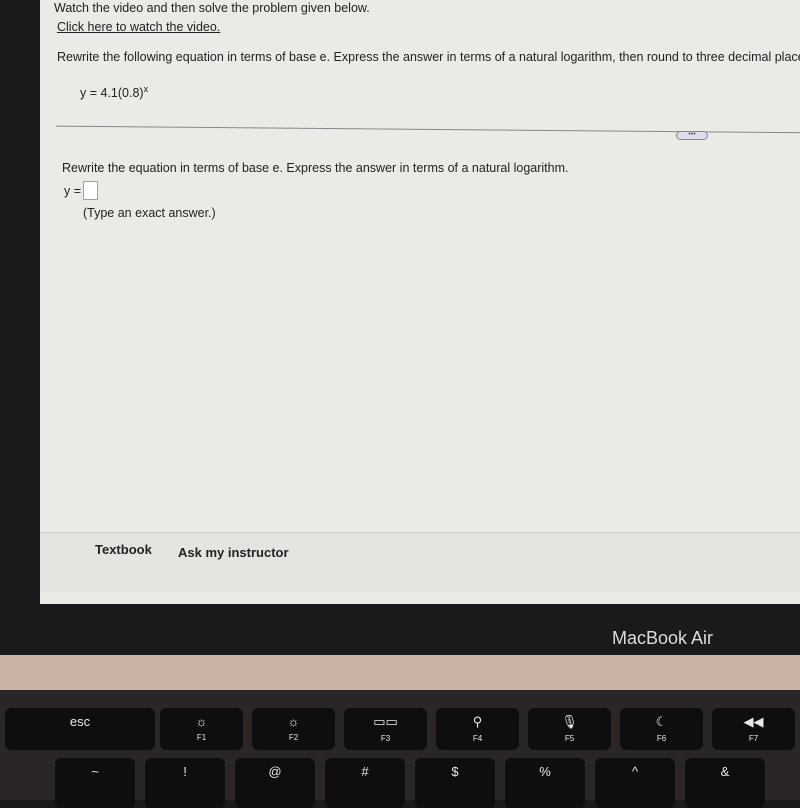  What do you see at coordinates (753, 721) in the screenshot?
I see `key-glyph: ◀◀` at bounding box center [753, 721].